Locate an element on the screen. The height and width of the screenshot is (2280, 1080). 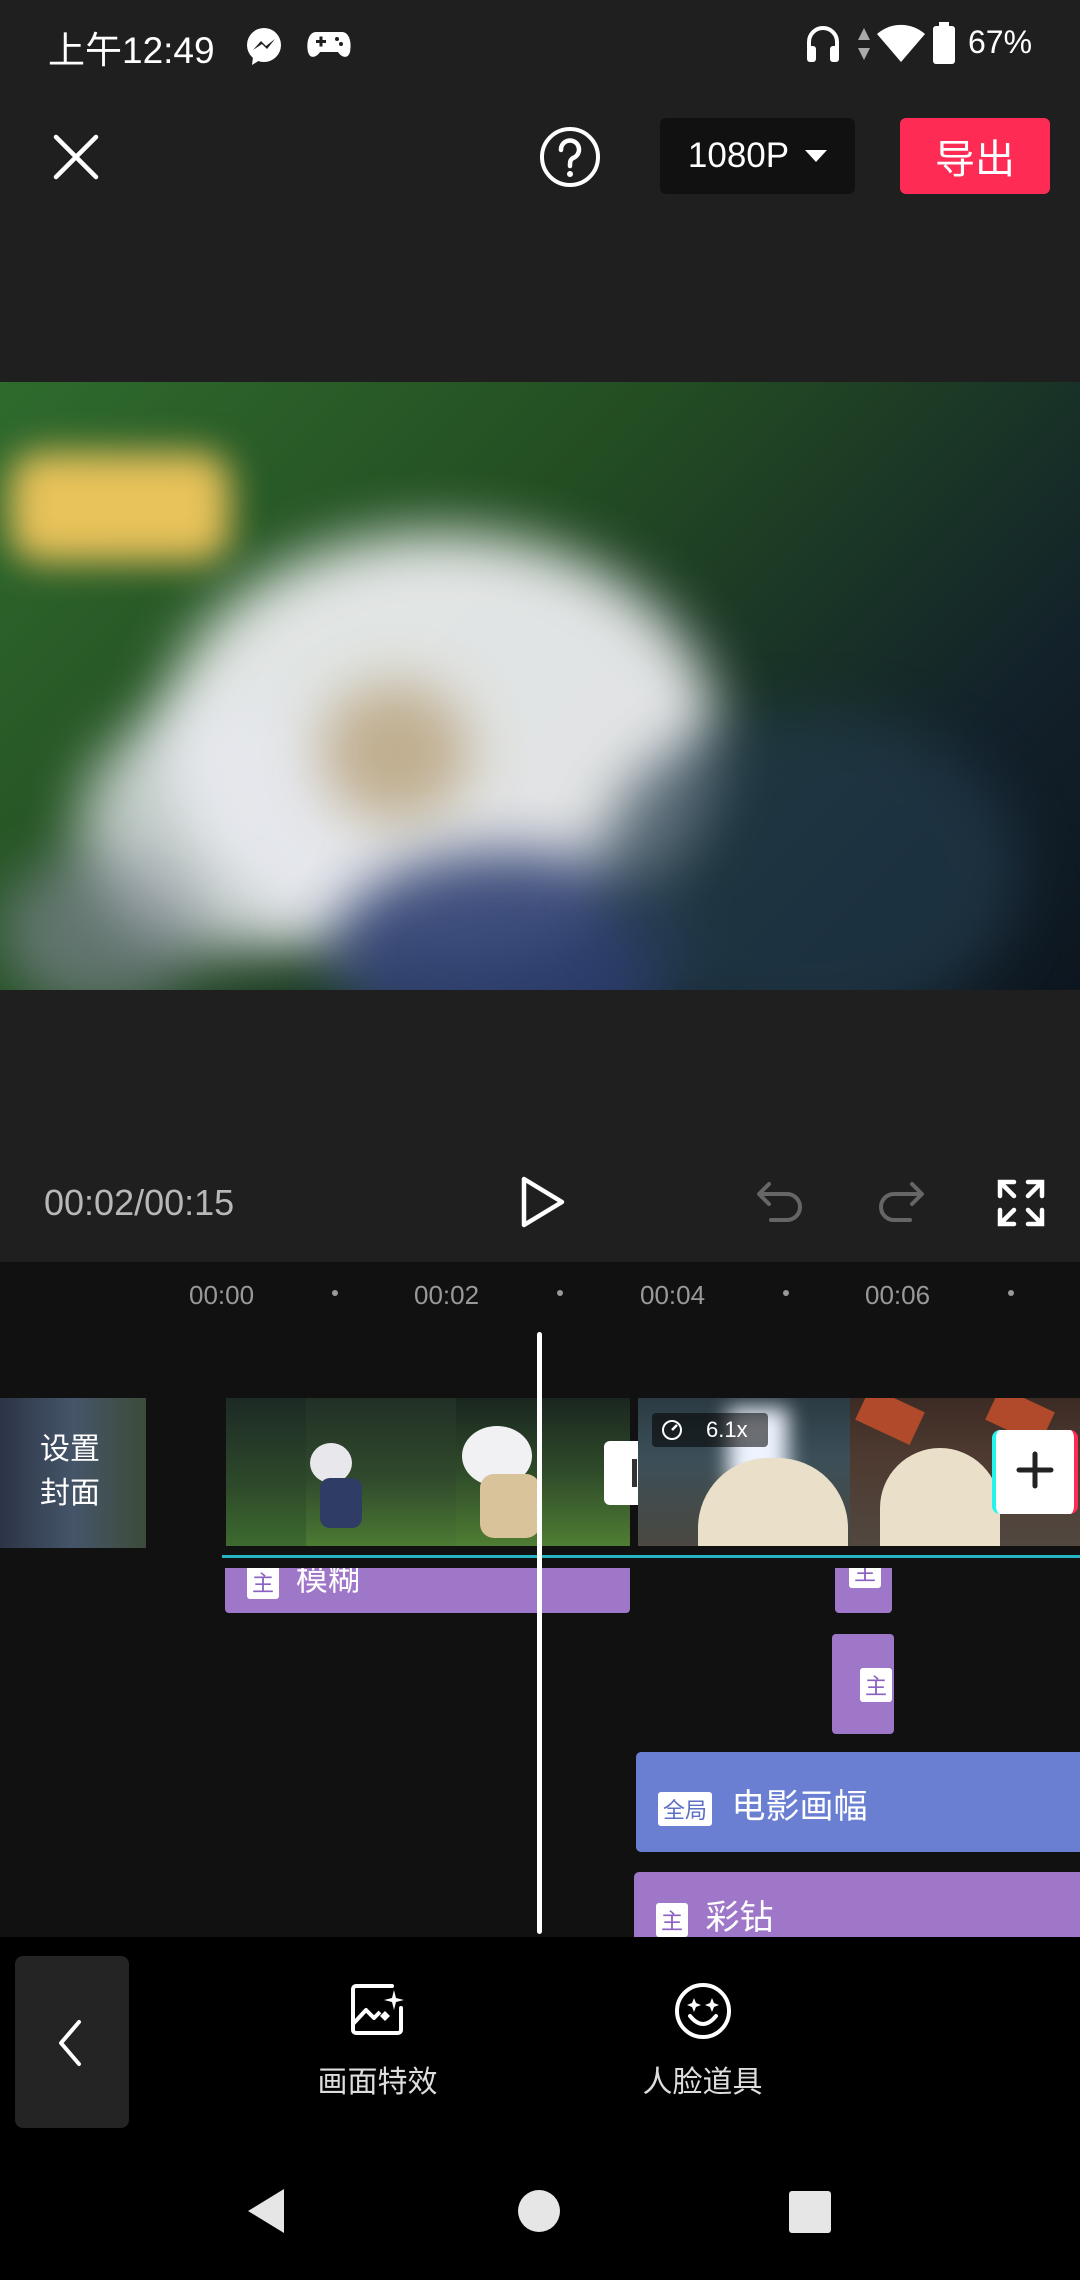
chevron-left-icon is located at coordinates (70, 2043).